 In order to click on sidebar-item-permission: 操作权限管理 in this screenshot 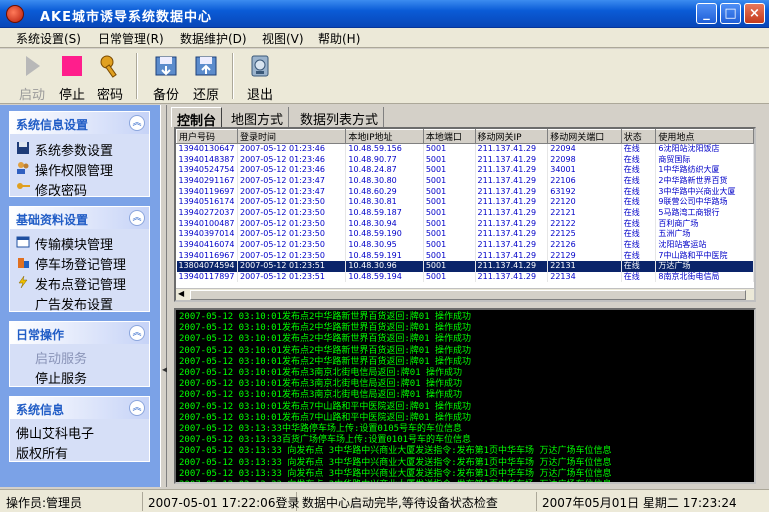, I will do `click(79, 168)`.